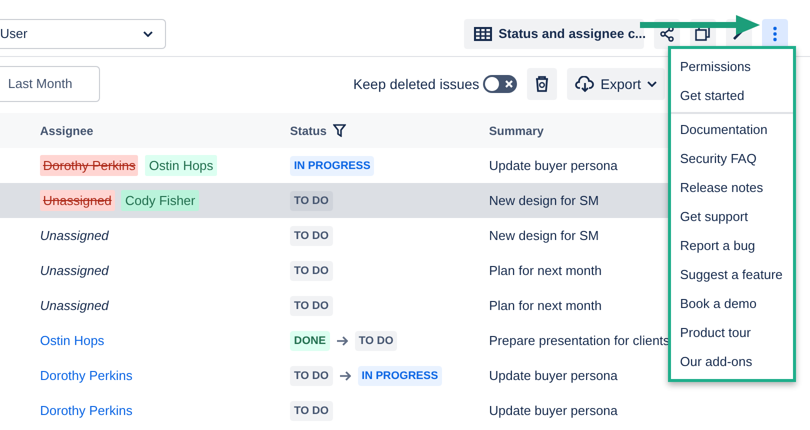  I want to click on menu-item: Product tour, so click(732, 332).